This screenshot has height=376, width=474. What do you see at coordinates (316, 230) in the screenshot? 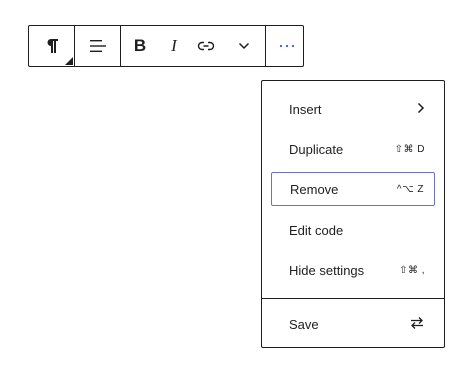
I see `menu-item-label: Edit code` at bounding box center [316, 230].